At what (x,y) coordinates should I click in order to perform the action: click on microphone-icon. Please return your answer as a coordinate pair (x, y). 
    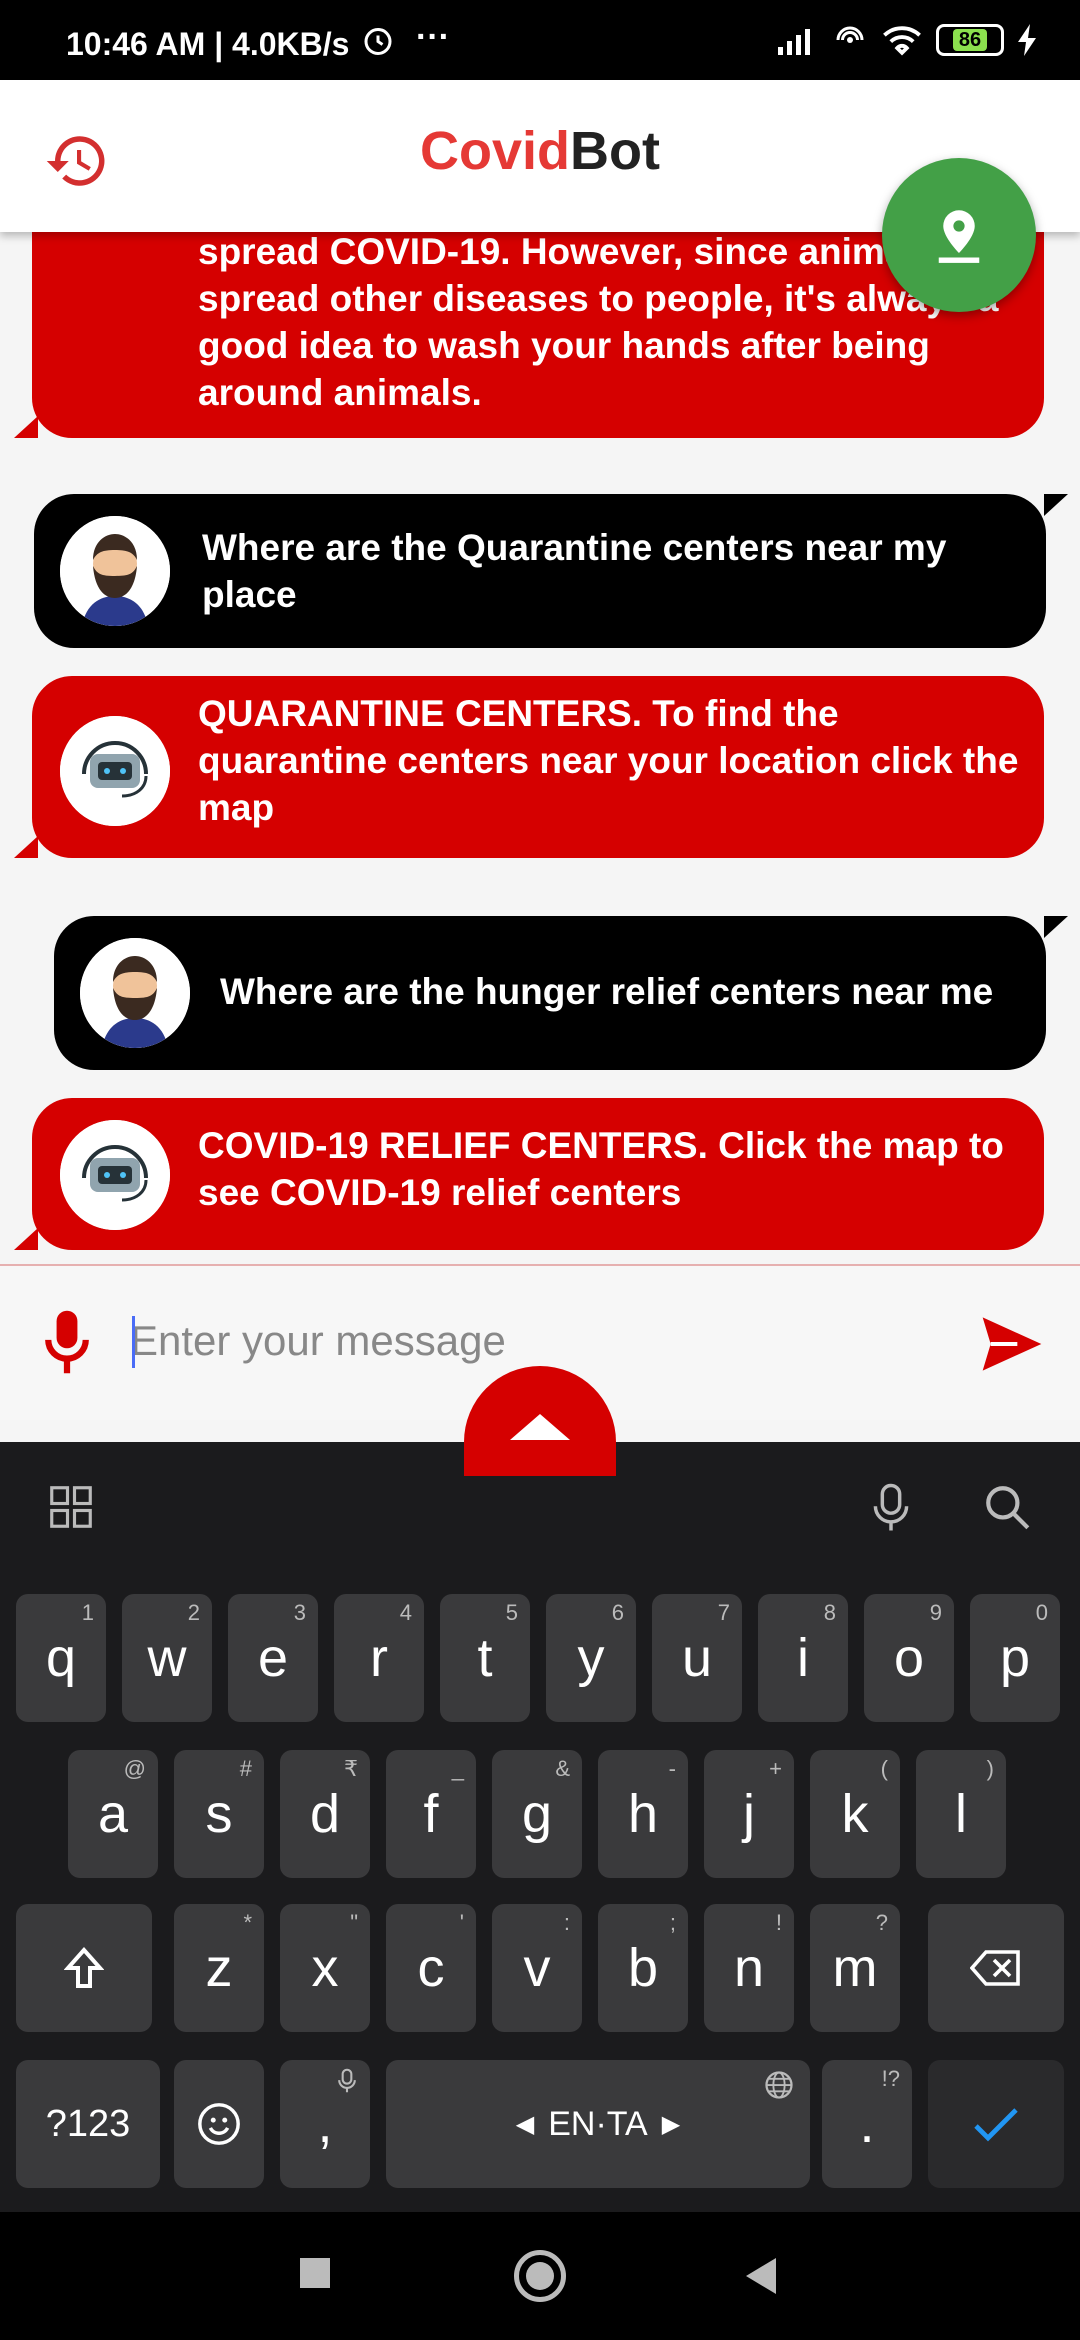
    Looking at the image, I should click on (67, 1342).